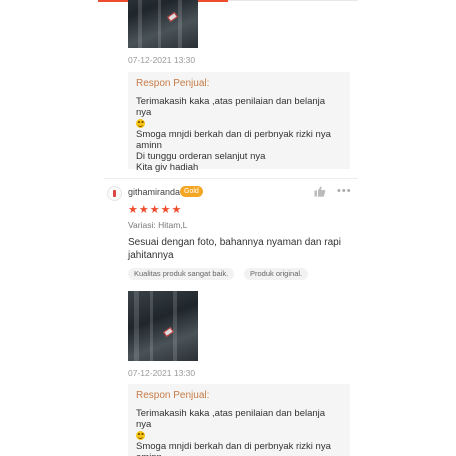  What do you see at coordinates (320, 191) in the screenshot?
I see `thumbs-up-icon` at bounding box center [320, 191].